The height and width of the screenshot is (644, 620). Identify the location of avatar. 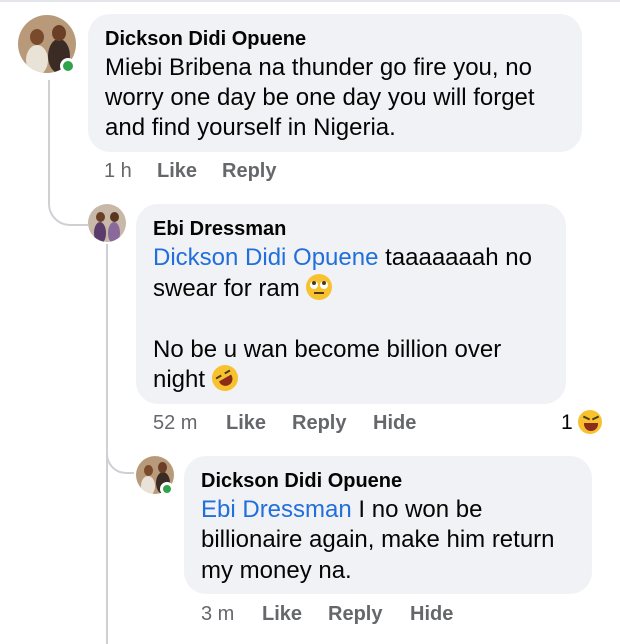
(107, 223).